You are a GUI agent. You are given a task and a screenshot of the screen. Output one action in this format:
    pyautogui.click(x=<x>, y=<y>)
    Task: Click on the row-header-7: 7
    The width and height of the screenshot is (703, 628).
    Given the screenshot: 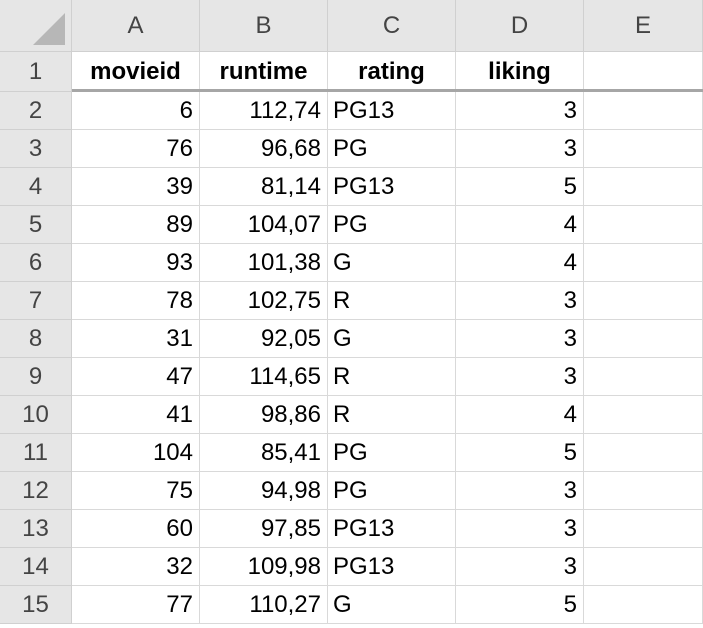 What is the action you would take?
    pyautogui.click(x=36, y=301)
    